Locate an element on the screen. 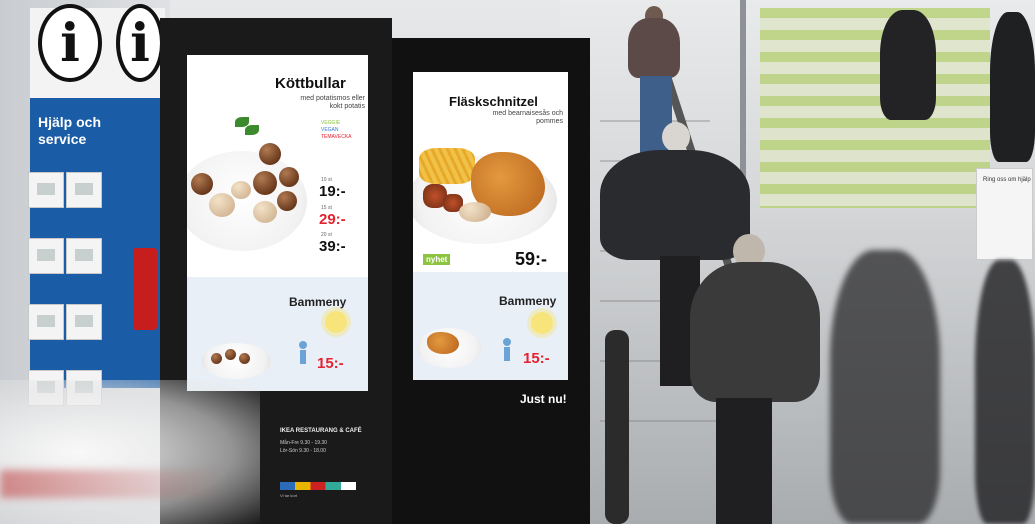 The height and width of the screenshot is (524, 1035). foreground-blur is located at coordinates (130, 452).